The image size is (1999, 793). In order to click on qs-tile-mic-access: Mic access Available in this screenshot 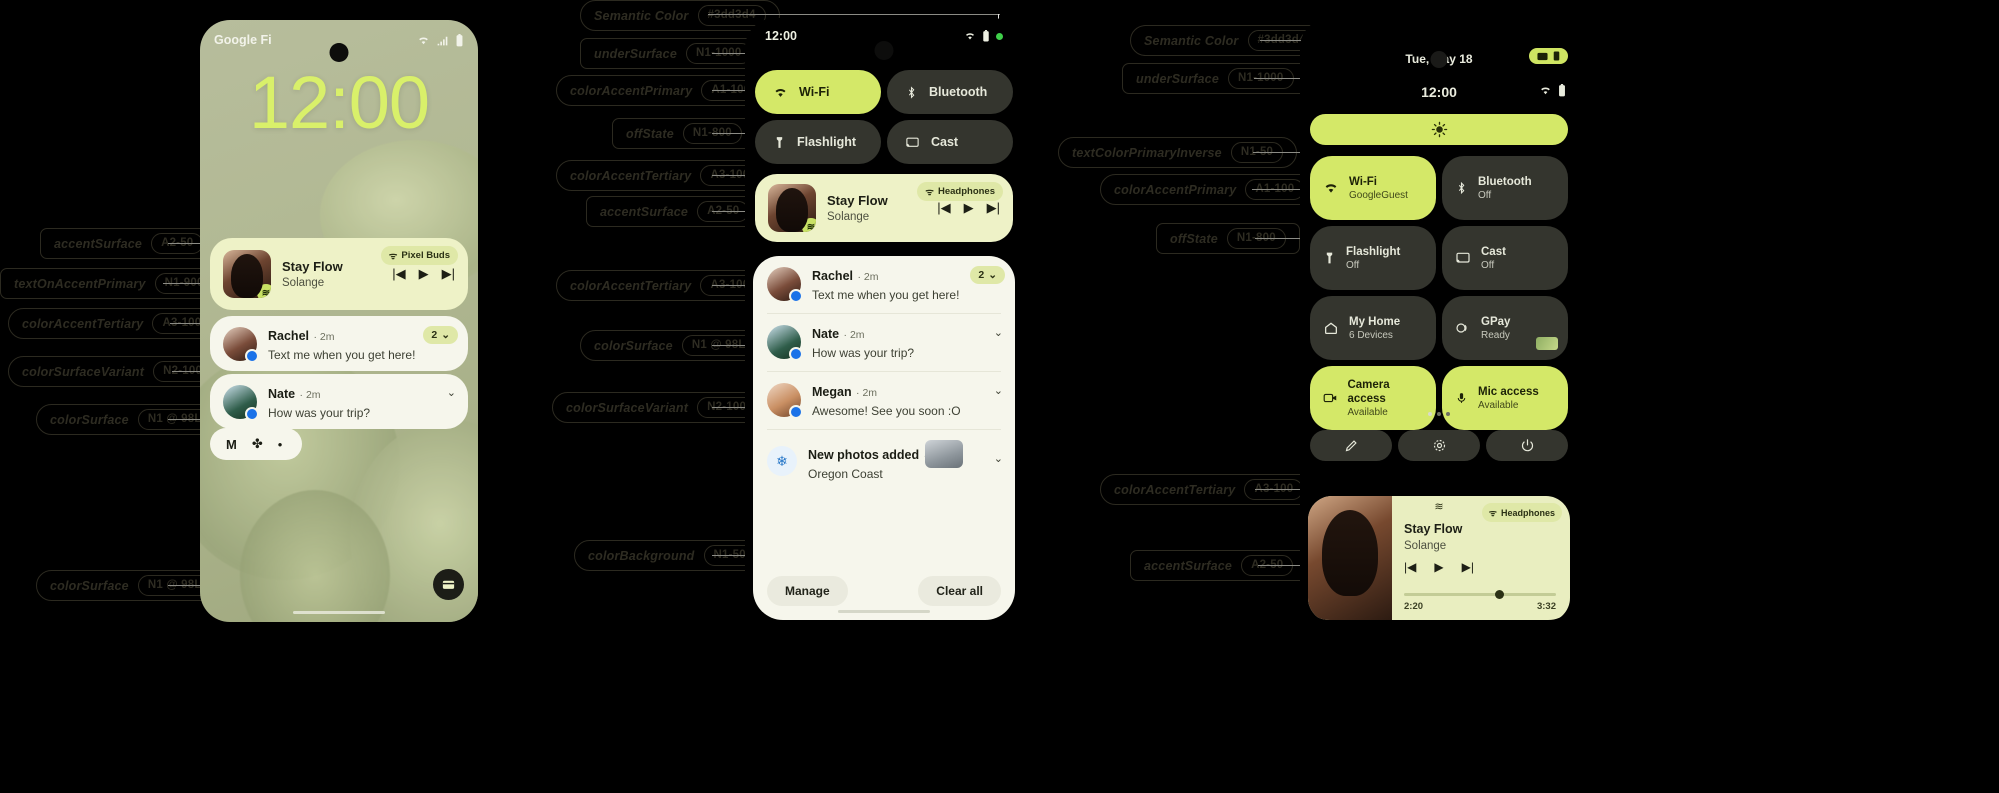, I will do `click(1505, 398)`.